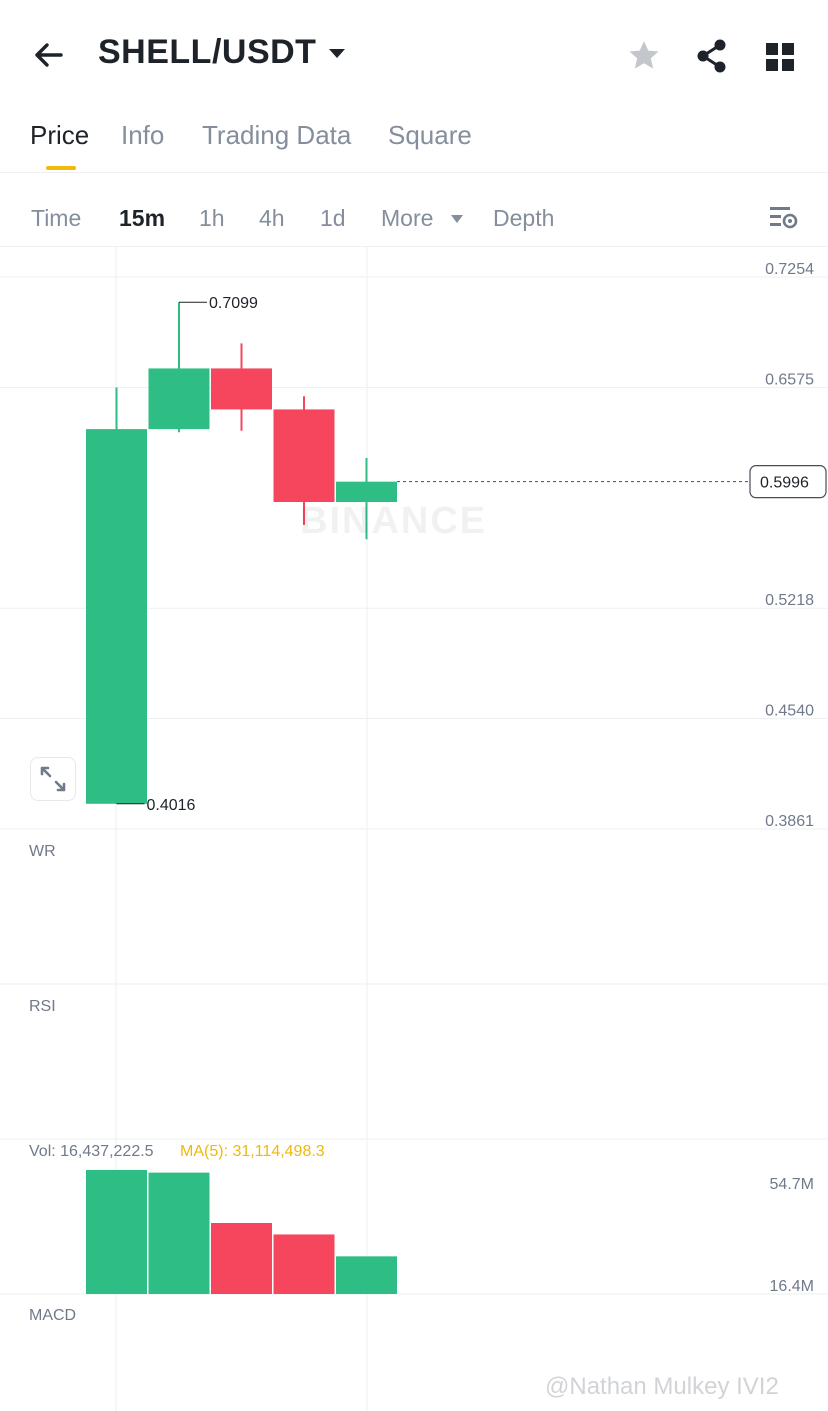 The image size is (828, 1411). What do you see at coordinates (712, 56) in the screenshot?
I see `share-icon` at bounding box center [712, 56].